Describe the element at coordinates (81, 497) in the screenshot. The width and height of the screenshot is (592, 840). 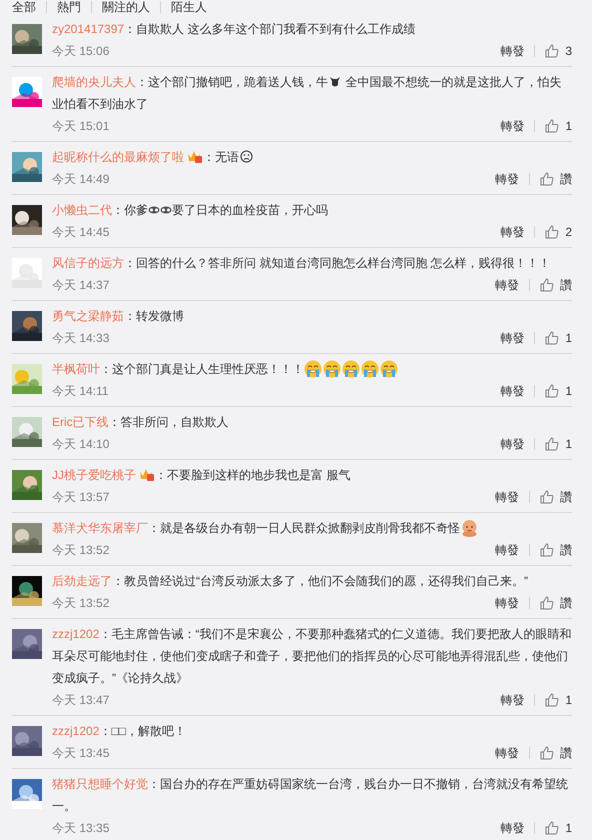
I see `timestamp: 今天 13:57` at that location.